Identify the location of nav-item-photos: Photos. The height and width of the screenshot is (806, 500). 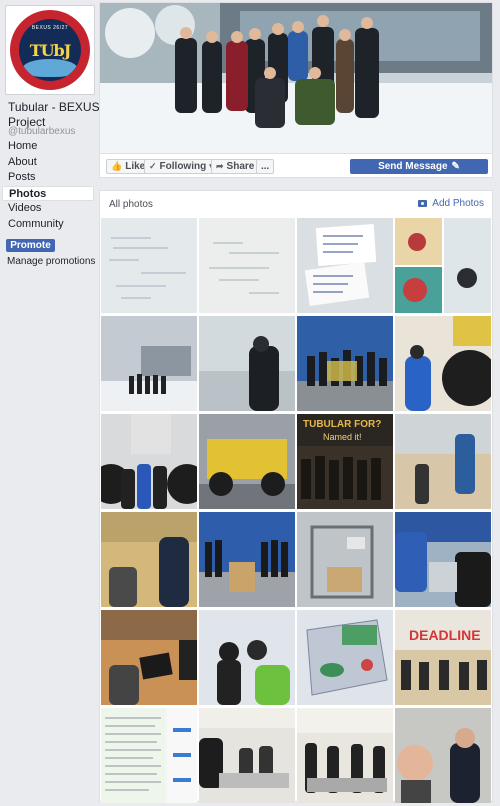
(48, 193).